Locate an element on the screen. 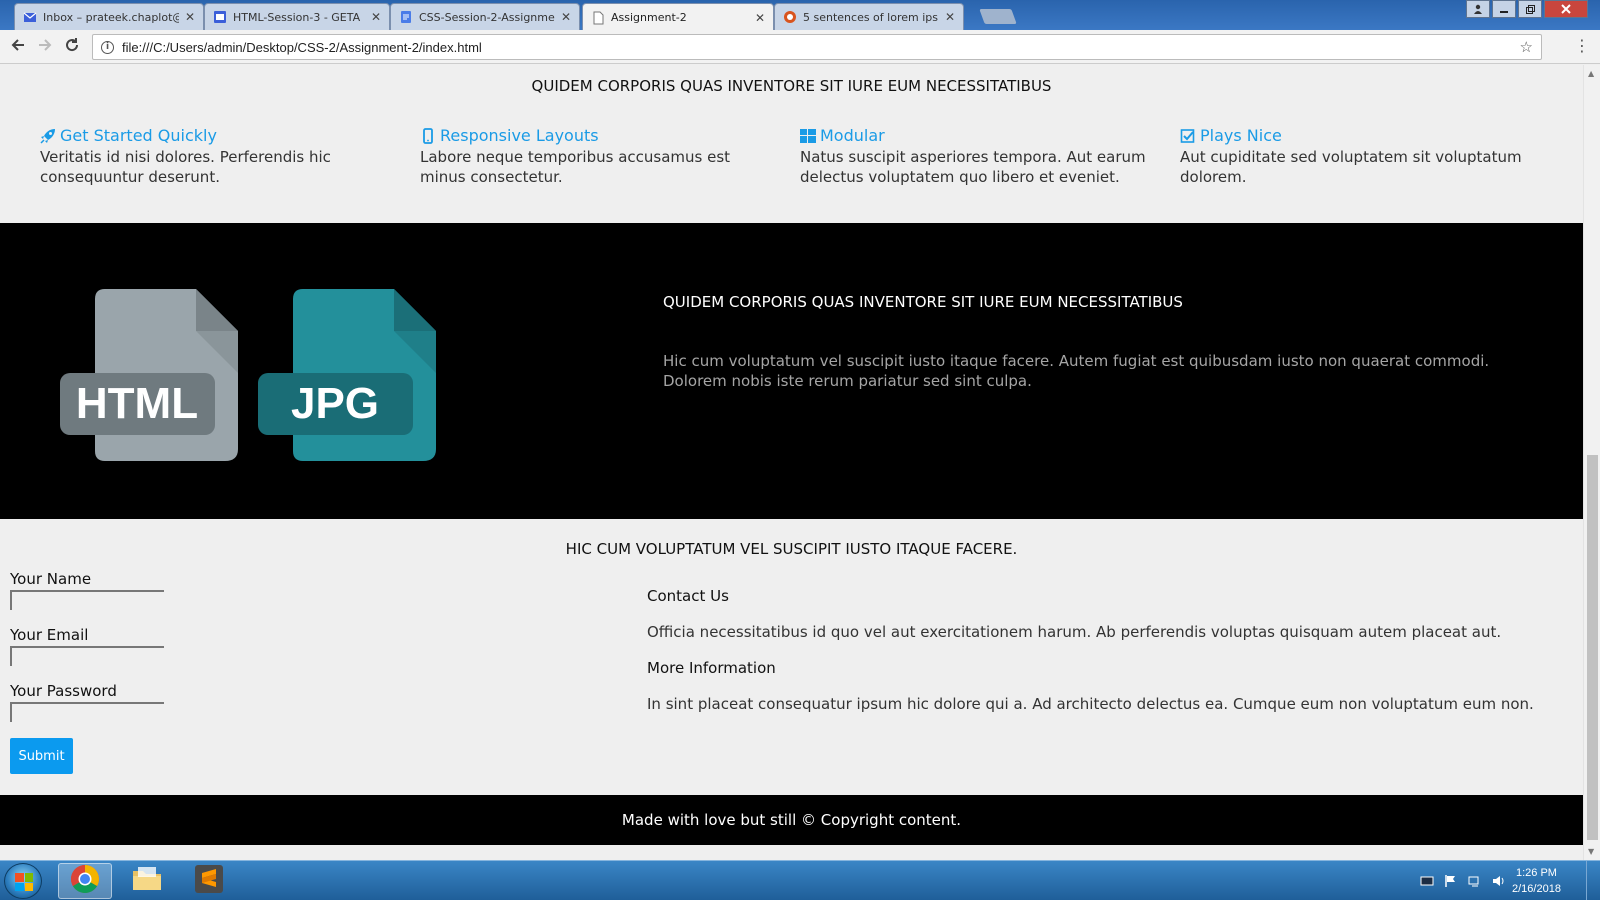 The image size is (1600, 900). taskbar-chrome is located at coordinates (85, 881).